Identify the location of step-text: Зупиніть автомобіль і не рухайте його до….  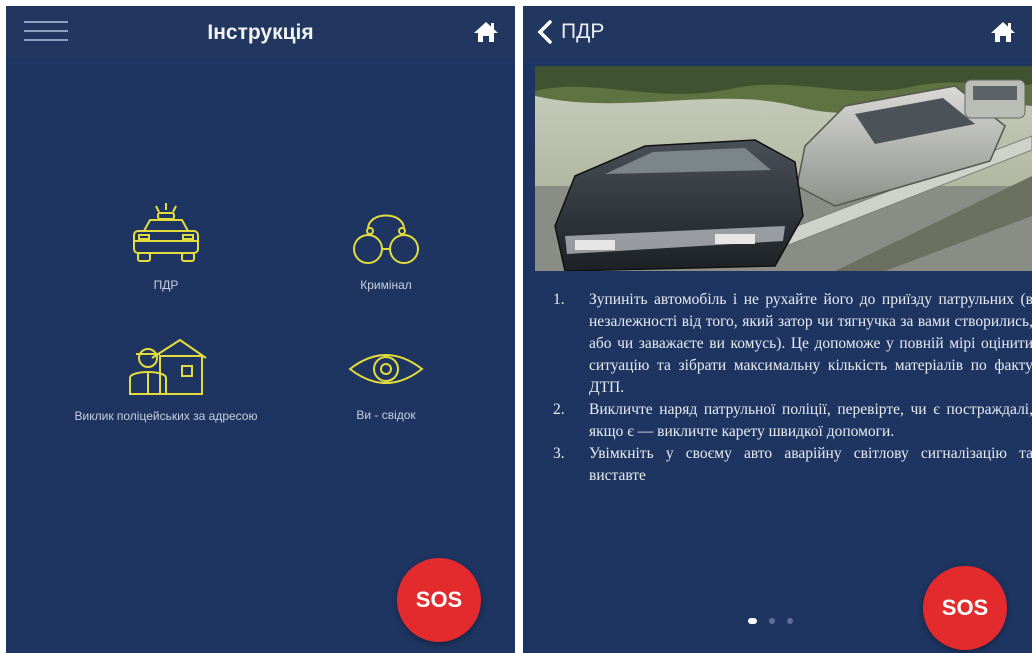
(810, 343).